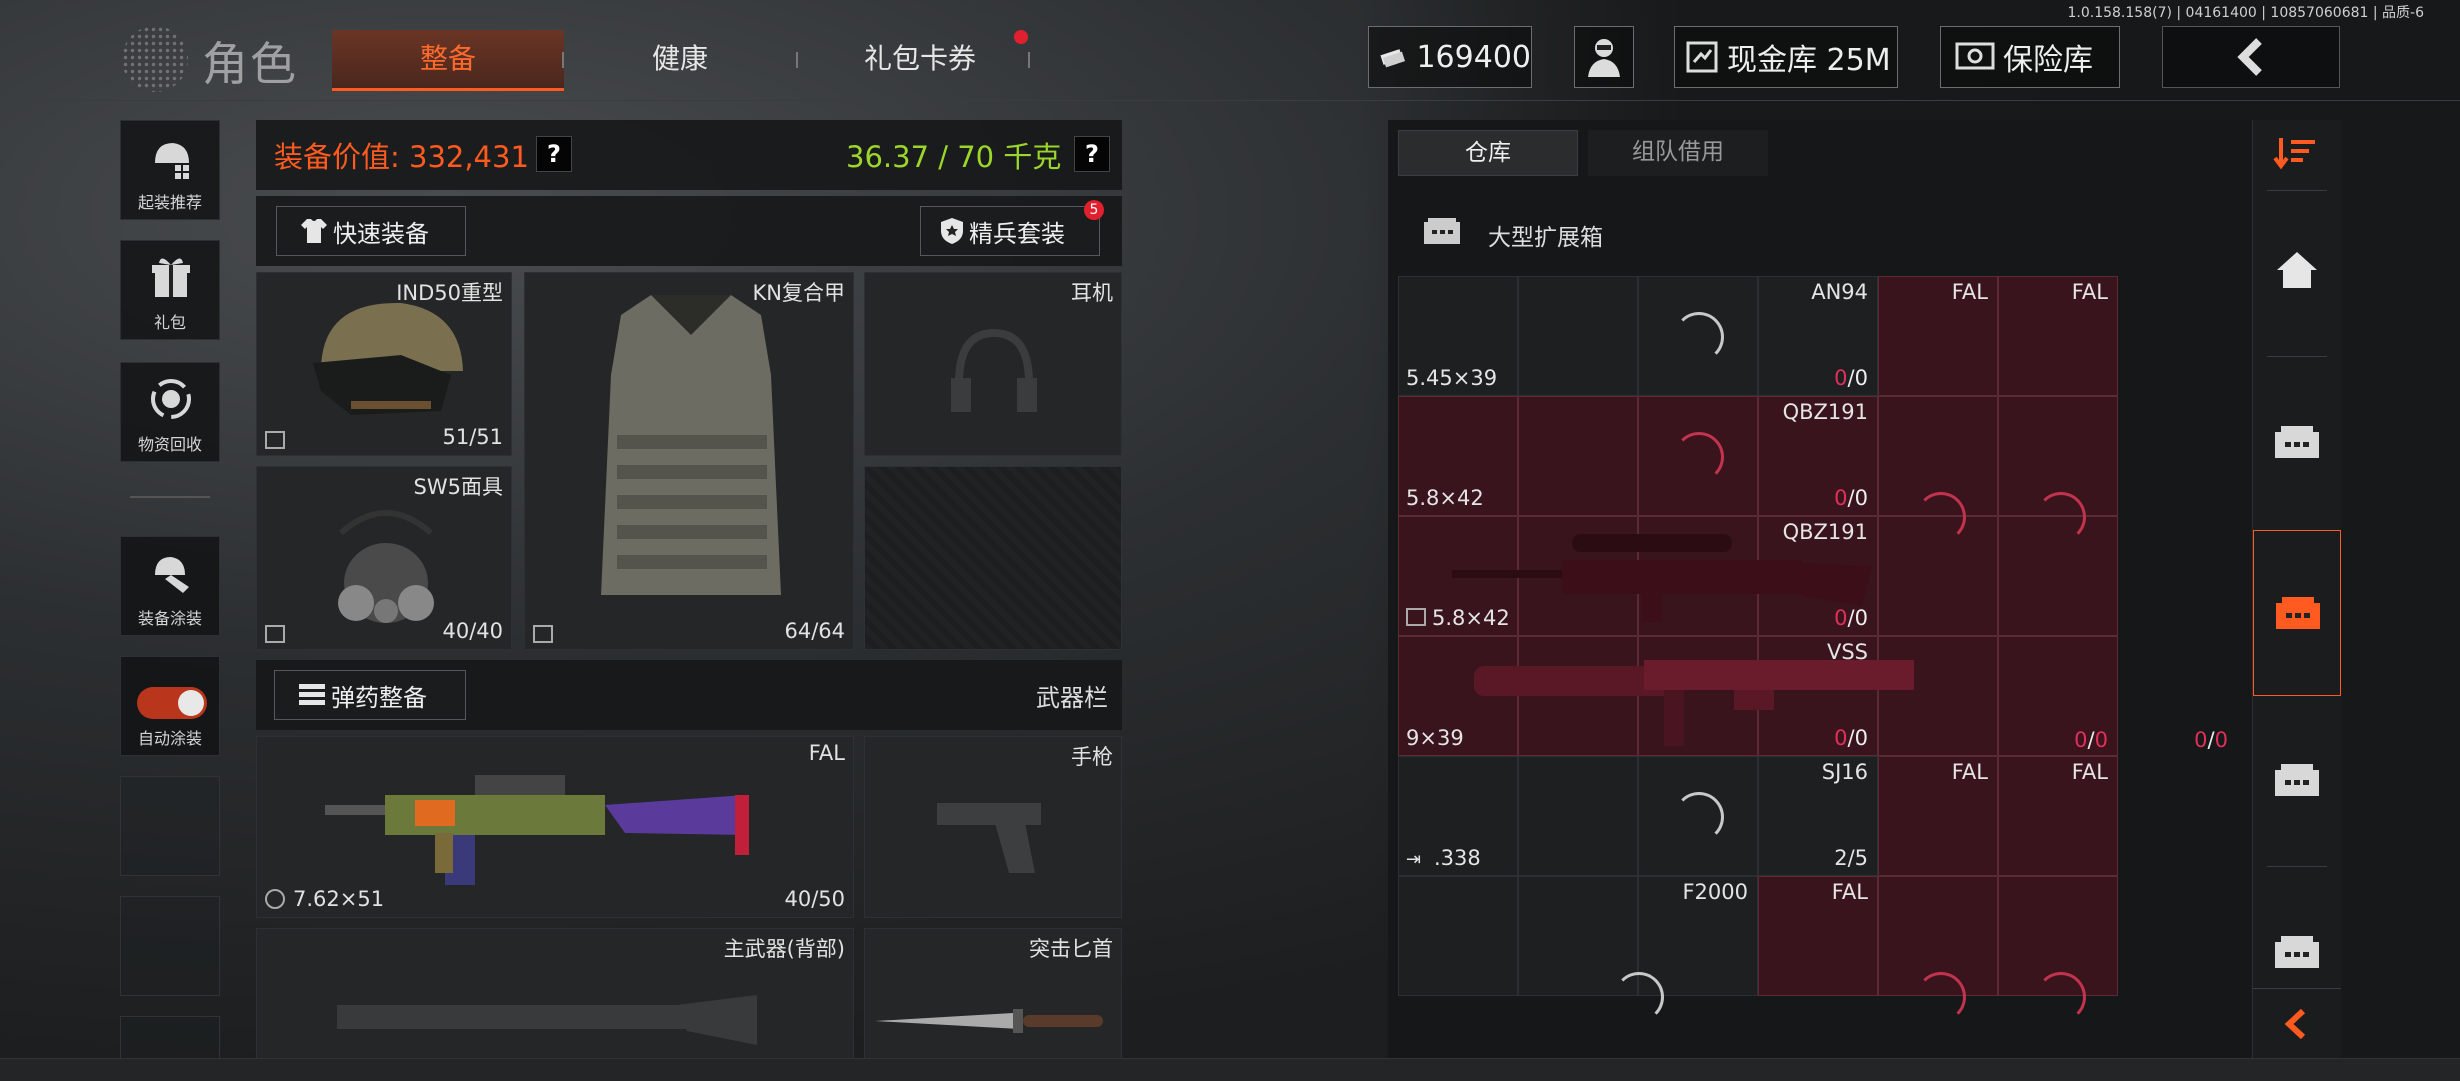 The height and width of the screenshot is (1081, 2460). I want to click on ammo-sort-label: 弹药整备, so click(379, 697).